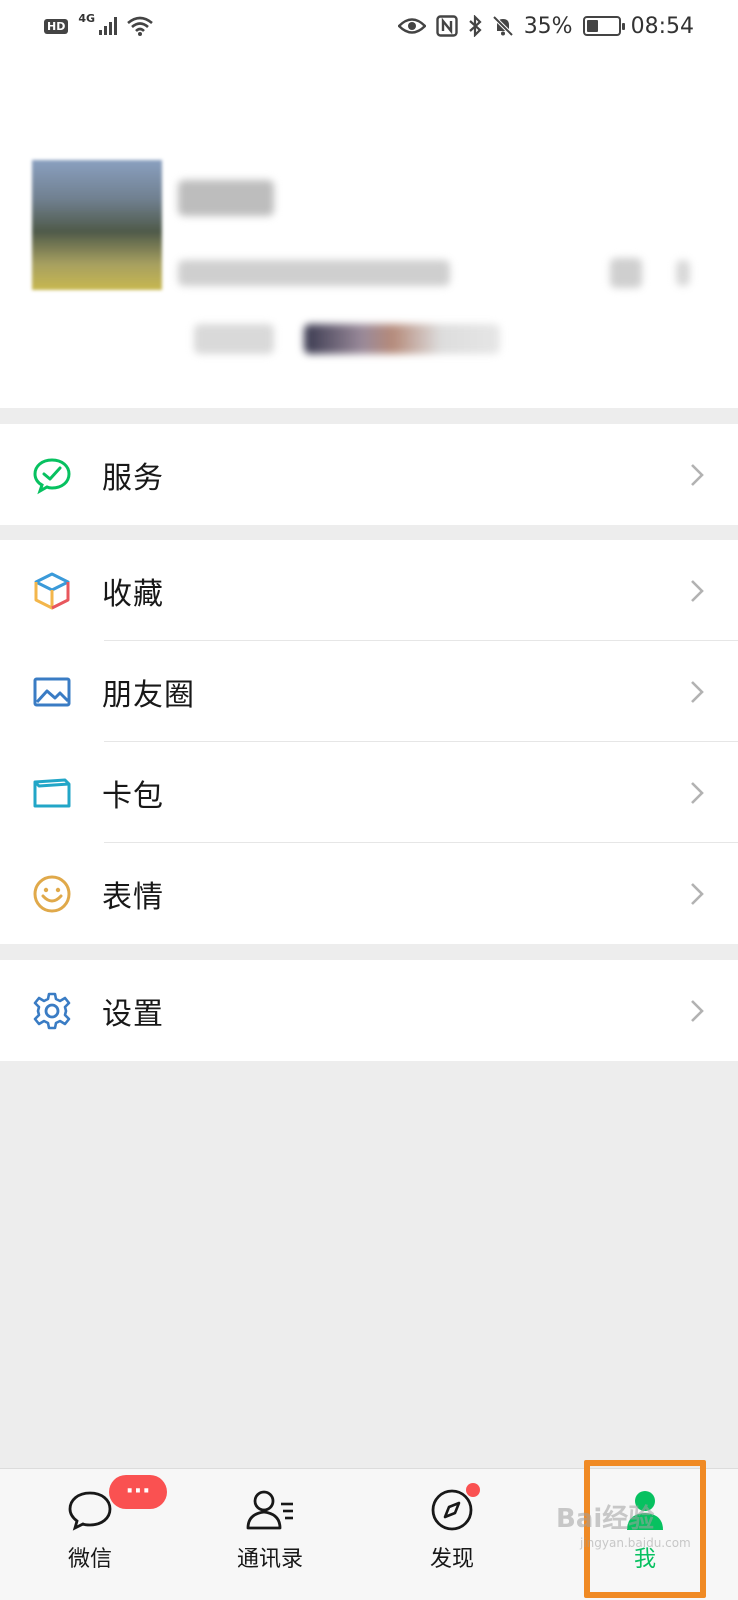 This screenshot has width=738, height=1600. Describe the element at coordinates (270, 1510) in the screenshot. I see `contacts-icon` at that location.